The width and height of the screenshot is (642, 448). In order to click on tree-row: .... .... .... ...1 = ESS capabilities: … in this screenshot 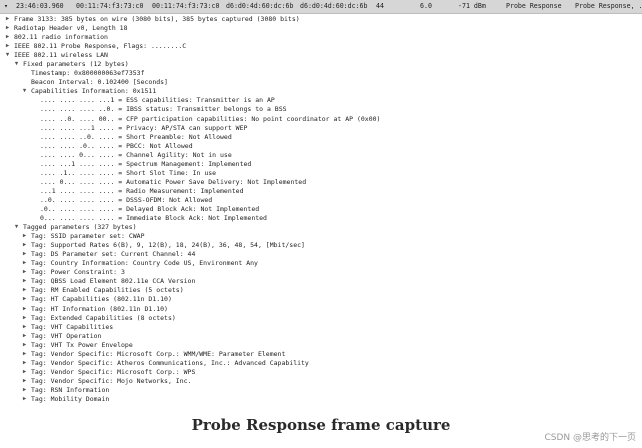, I will do `click(321, 100)`.